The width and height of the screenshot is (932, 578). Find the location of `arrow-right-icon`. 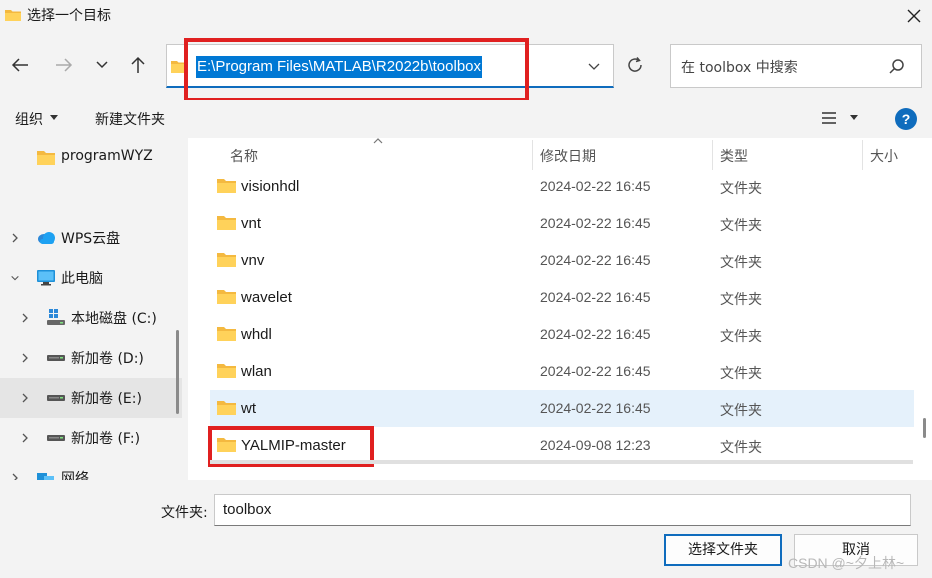

arrow-right-icon is located at coordinates (64, 65).